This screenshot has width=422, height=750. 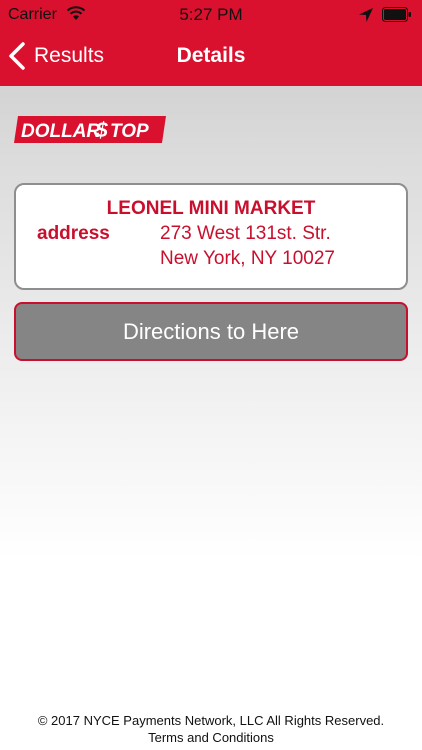 I want to click on address-line-1: 273 West 131st. Str., so click(x=245, y=233).